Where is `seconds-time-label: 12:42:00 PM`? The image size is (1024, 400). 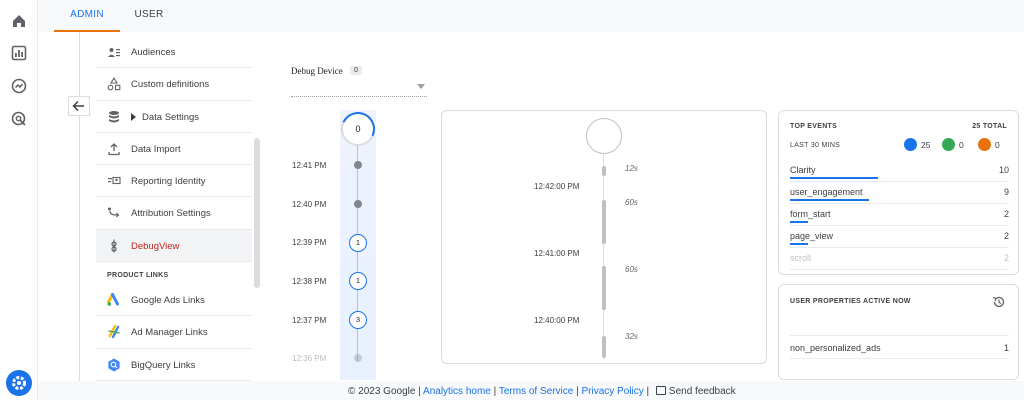
seconds-time-label: 12:42:00 PM is located at coordinates (557, 186).